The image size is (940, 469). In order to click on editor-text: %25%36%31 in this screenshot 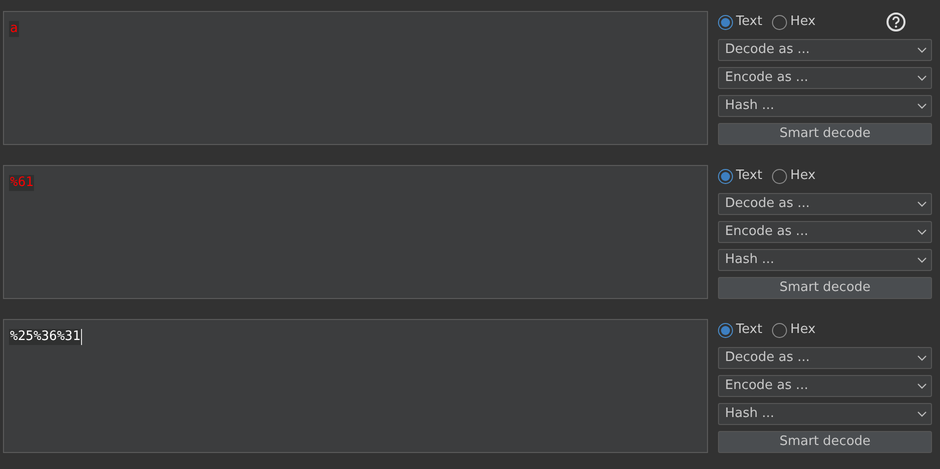, I will do `click(45, 337)`.